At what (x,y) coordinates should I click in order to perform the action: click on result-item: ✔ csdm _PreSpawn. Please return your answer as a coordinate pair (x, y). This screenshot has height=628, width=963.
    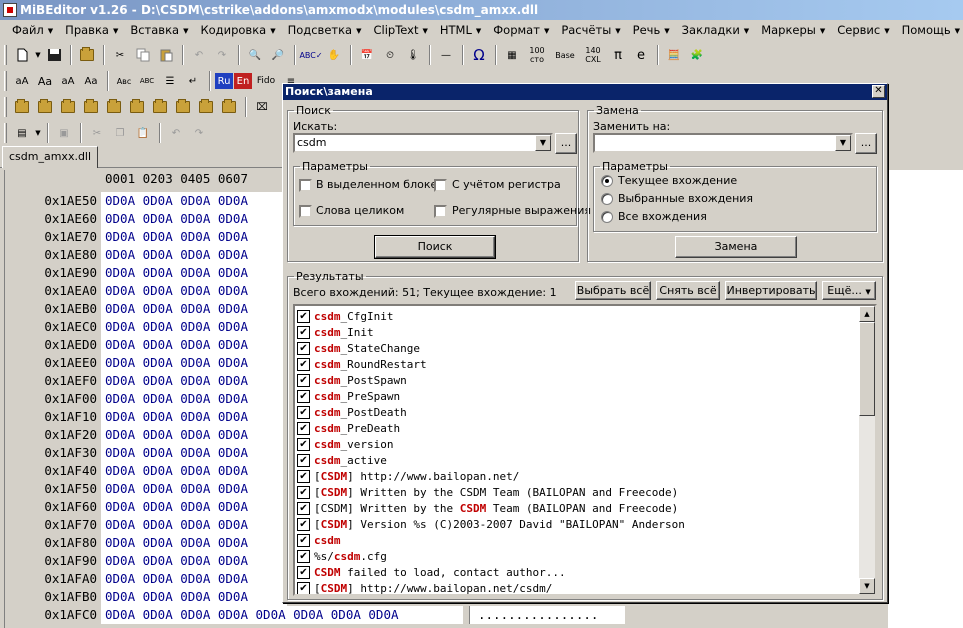
    Looking at the image, I should click on (348, 396).